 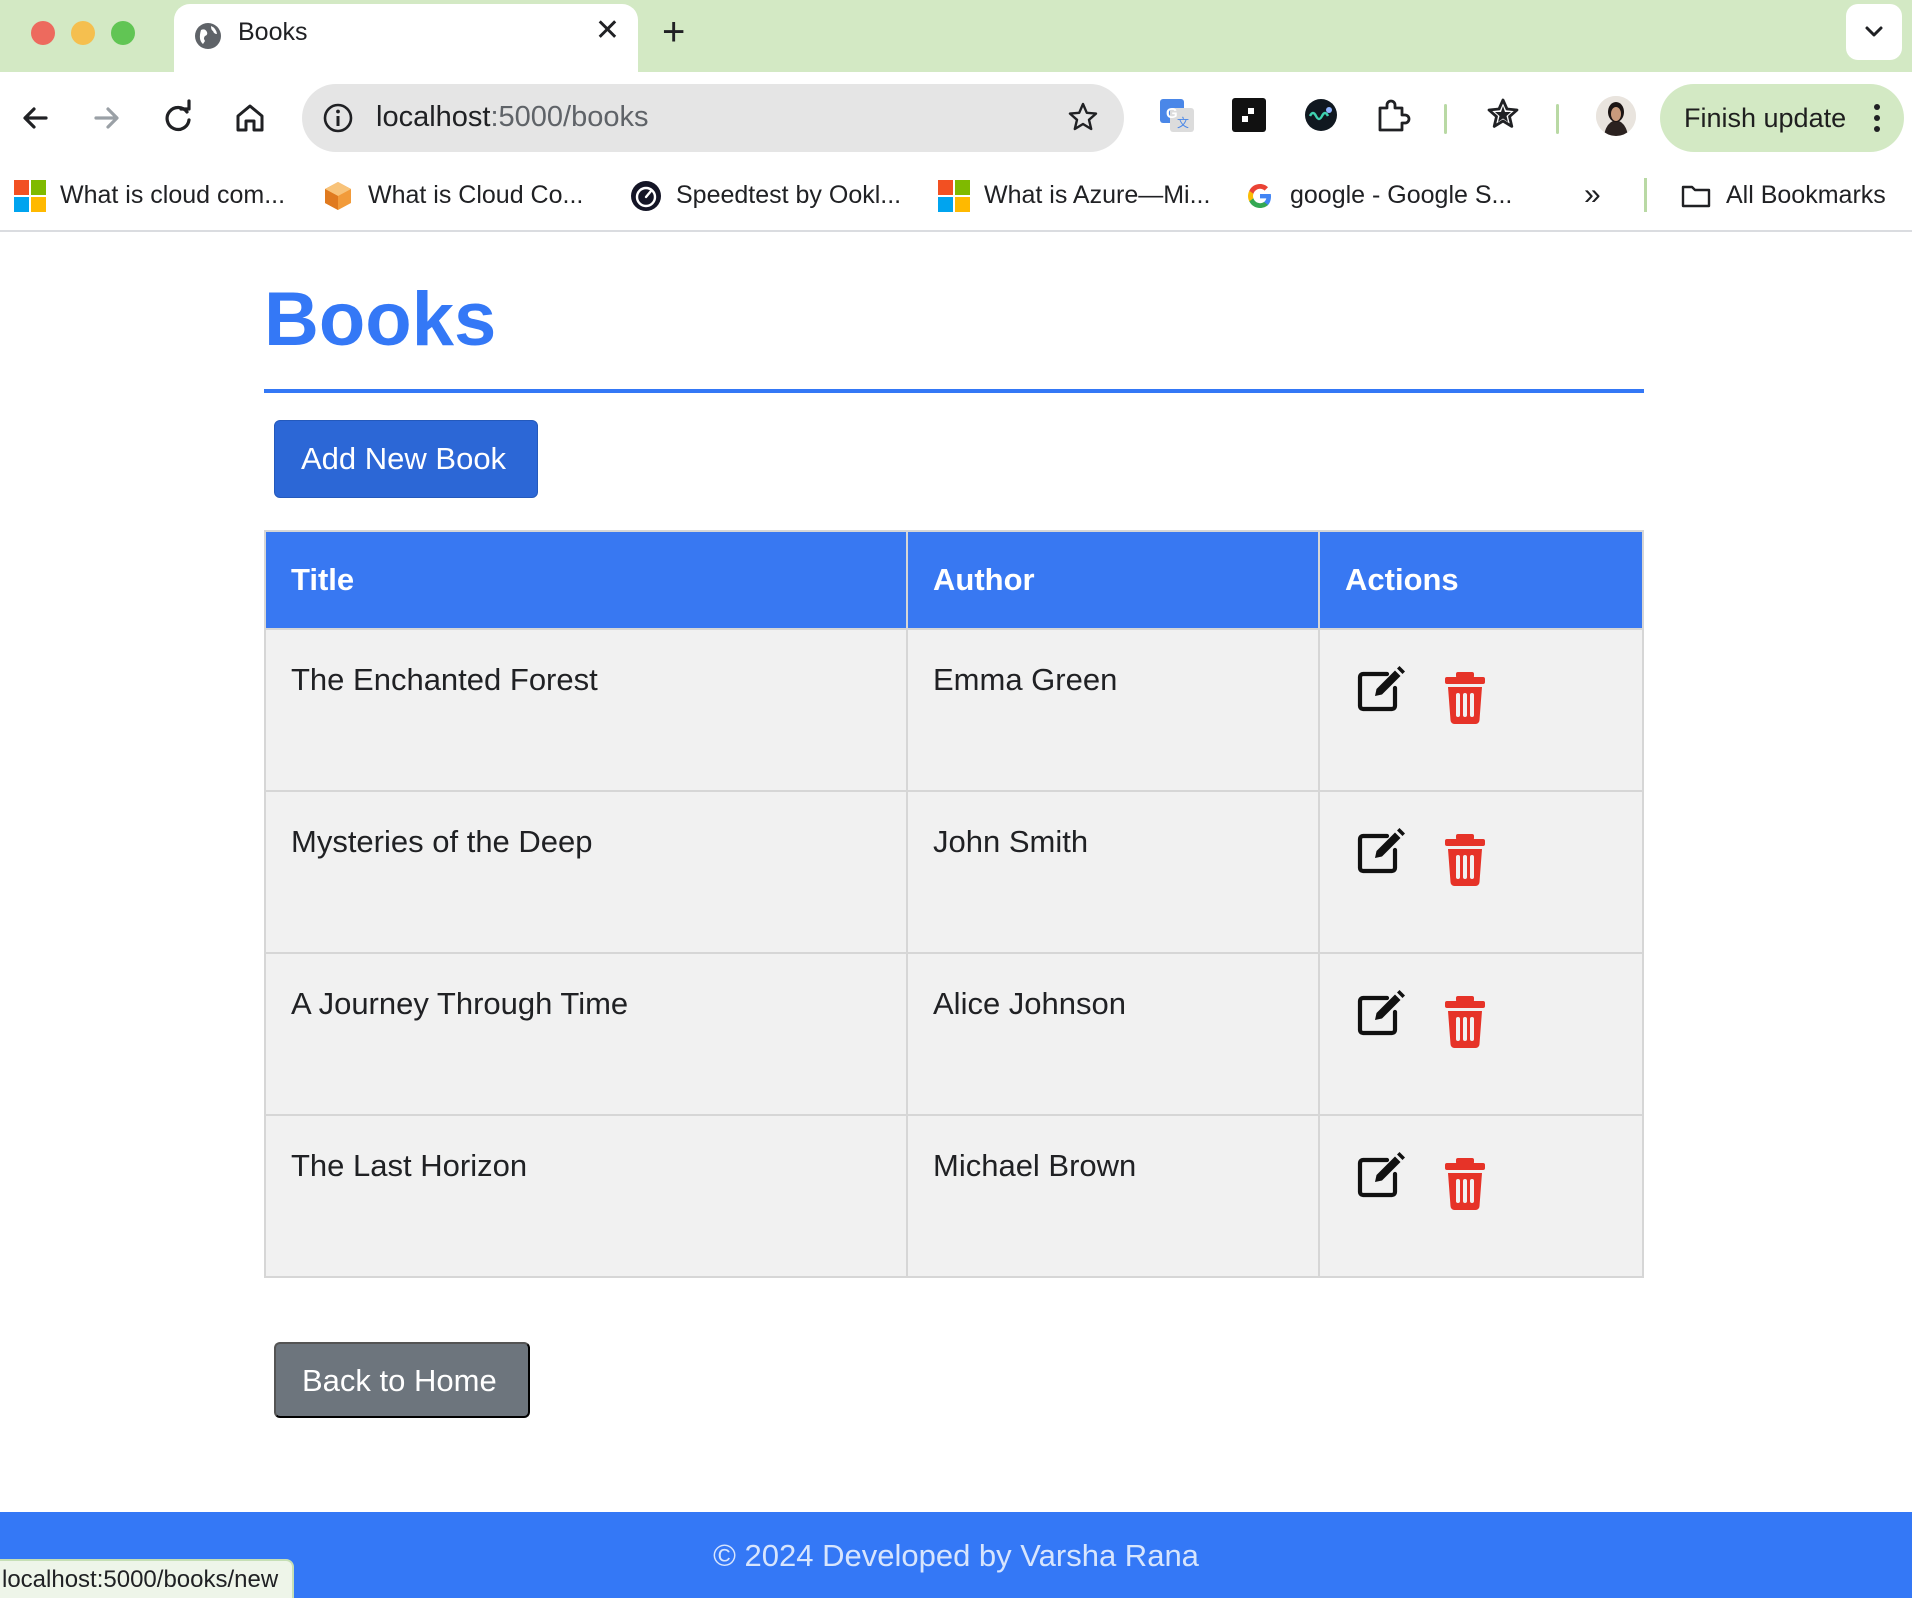 What do you see at coordinates (1806, 195) in the screenshot?
I see `all-bookmarks-label: All Bookmarks` at bounding box center [1806, 195].